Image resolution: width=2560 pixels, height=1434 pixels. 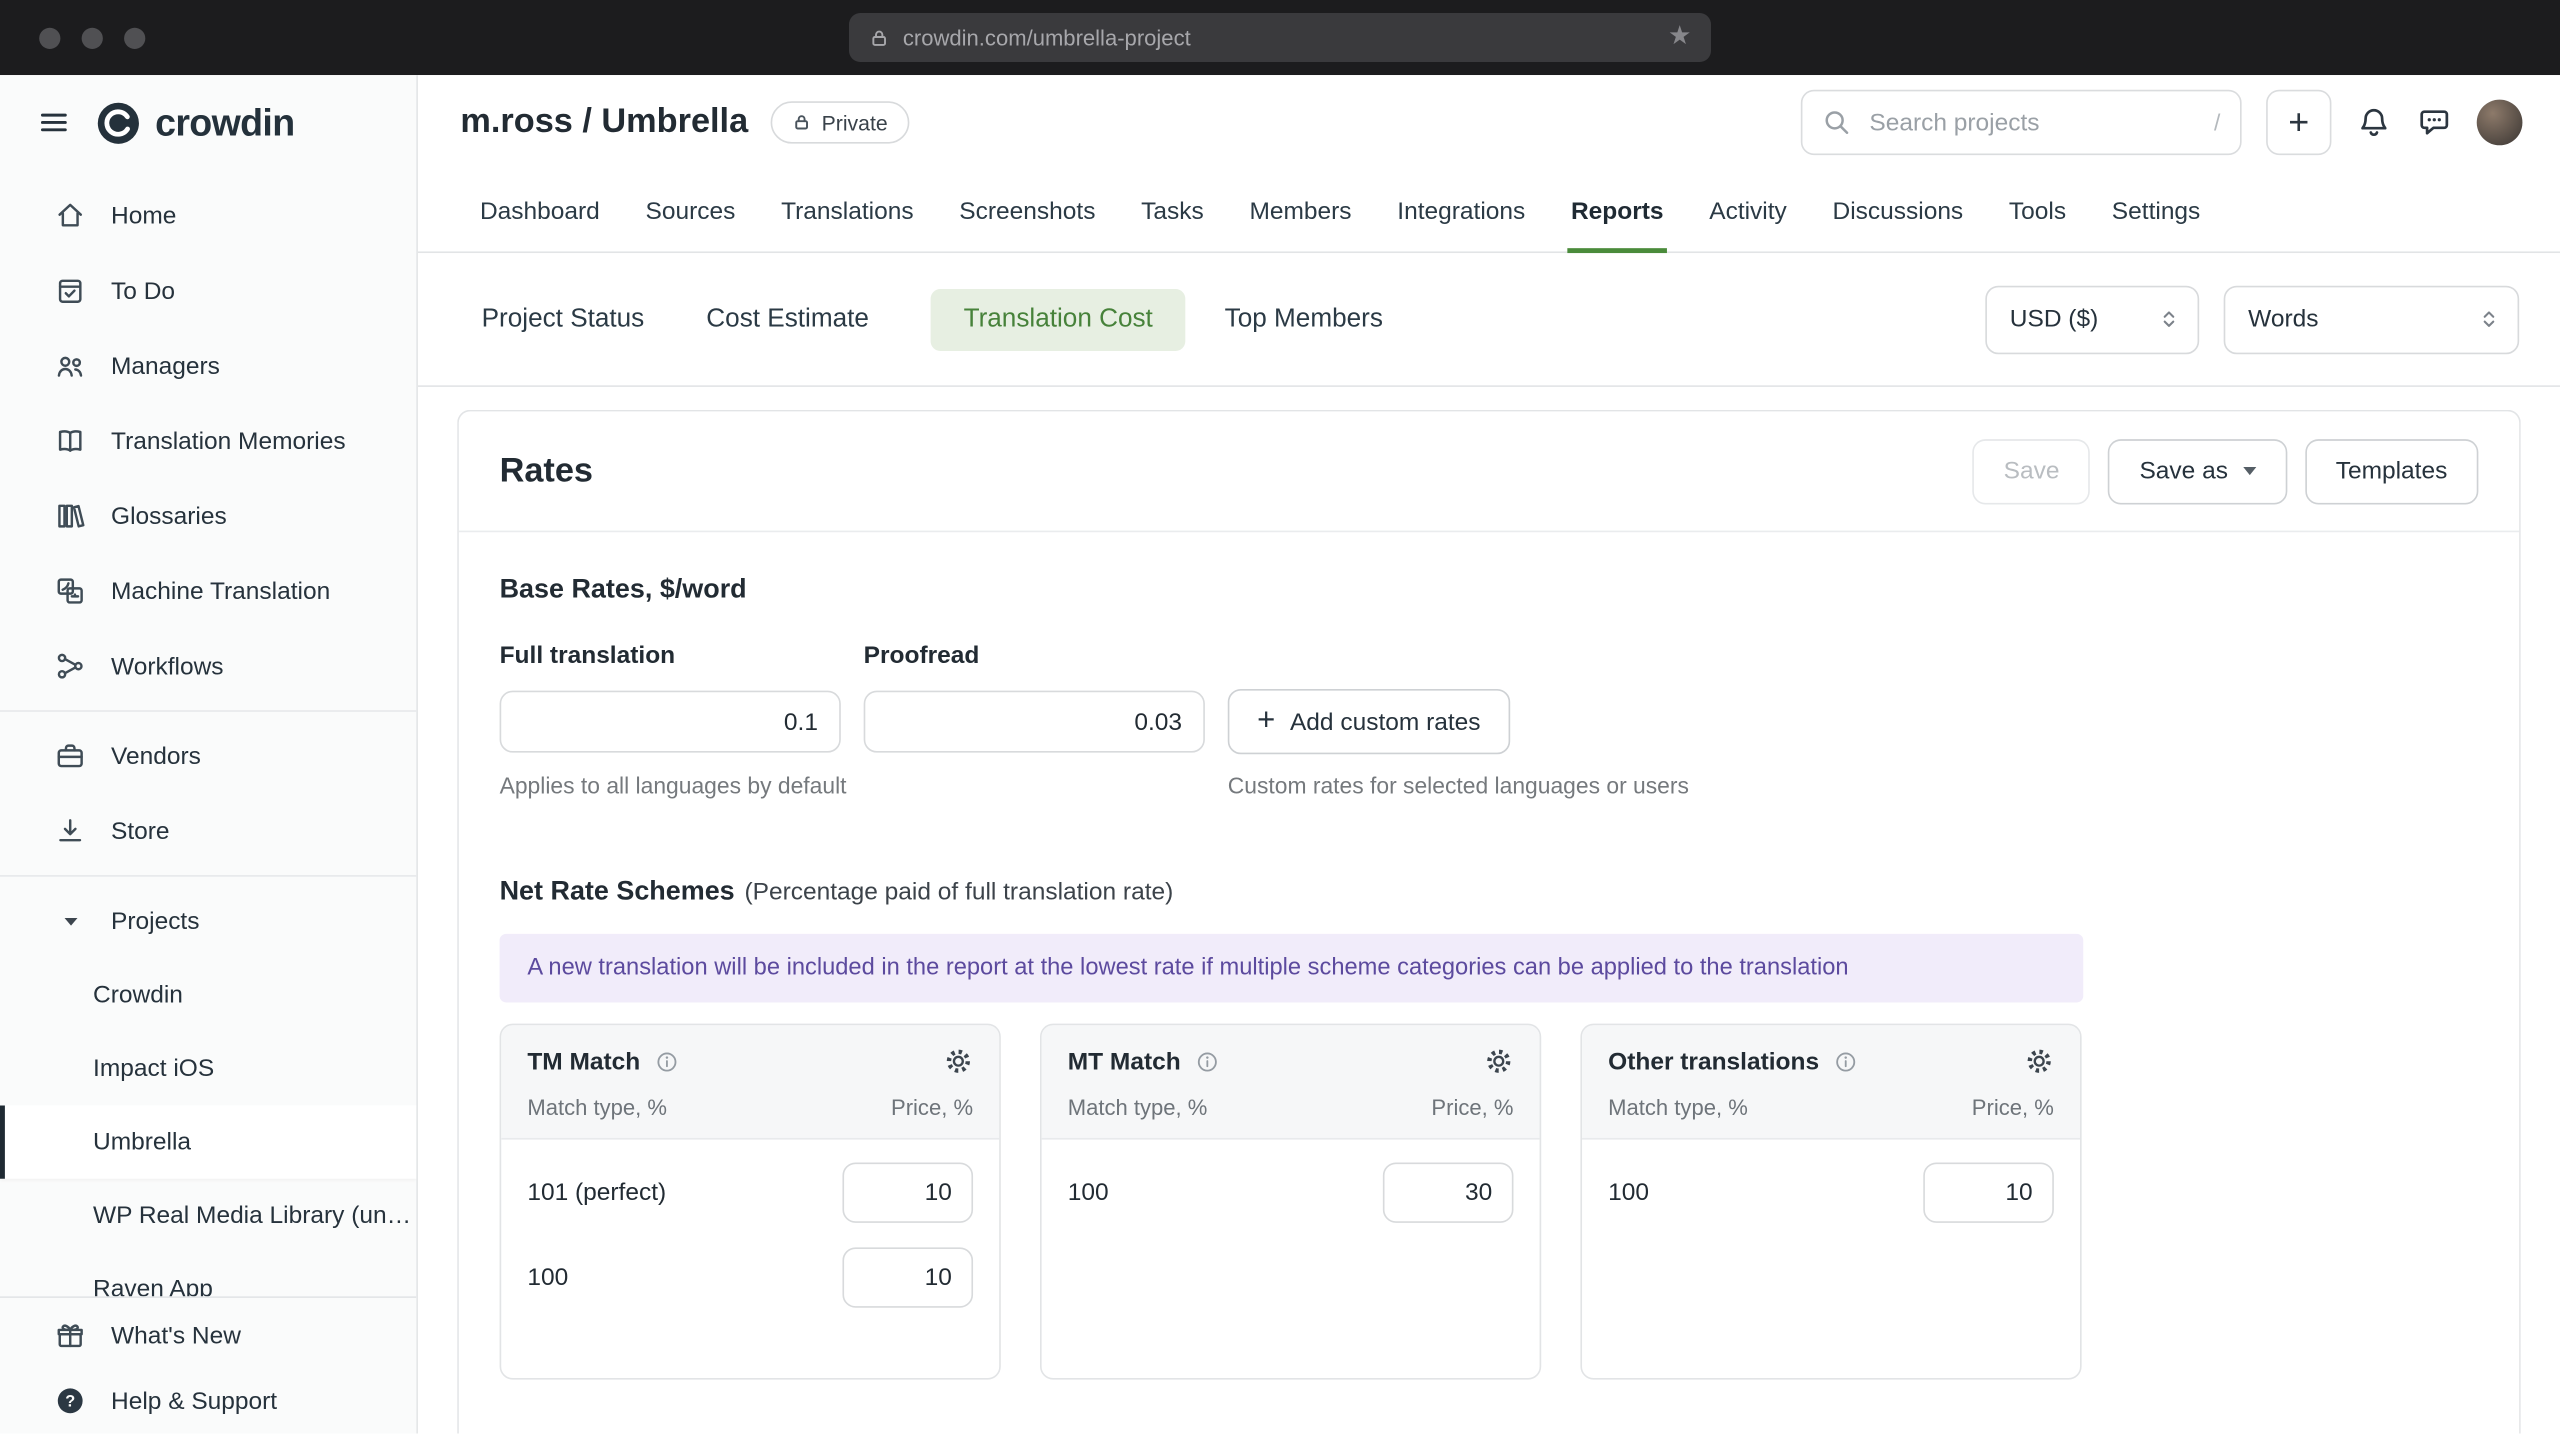 I want to click on crowdin-logo-icon, so click(x=118, y=122).